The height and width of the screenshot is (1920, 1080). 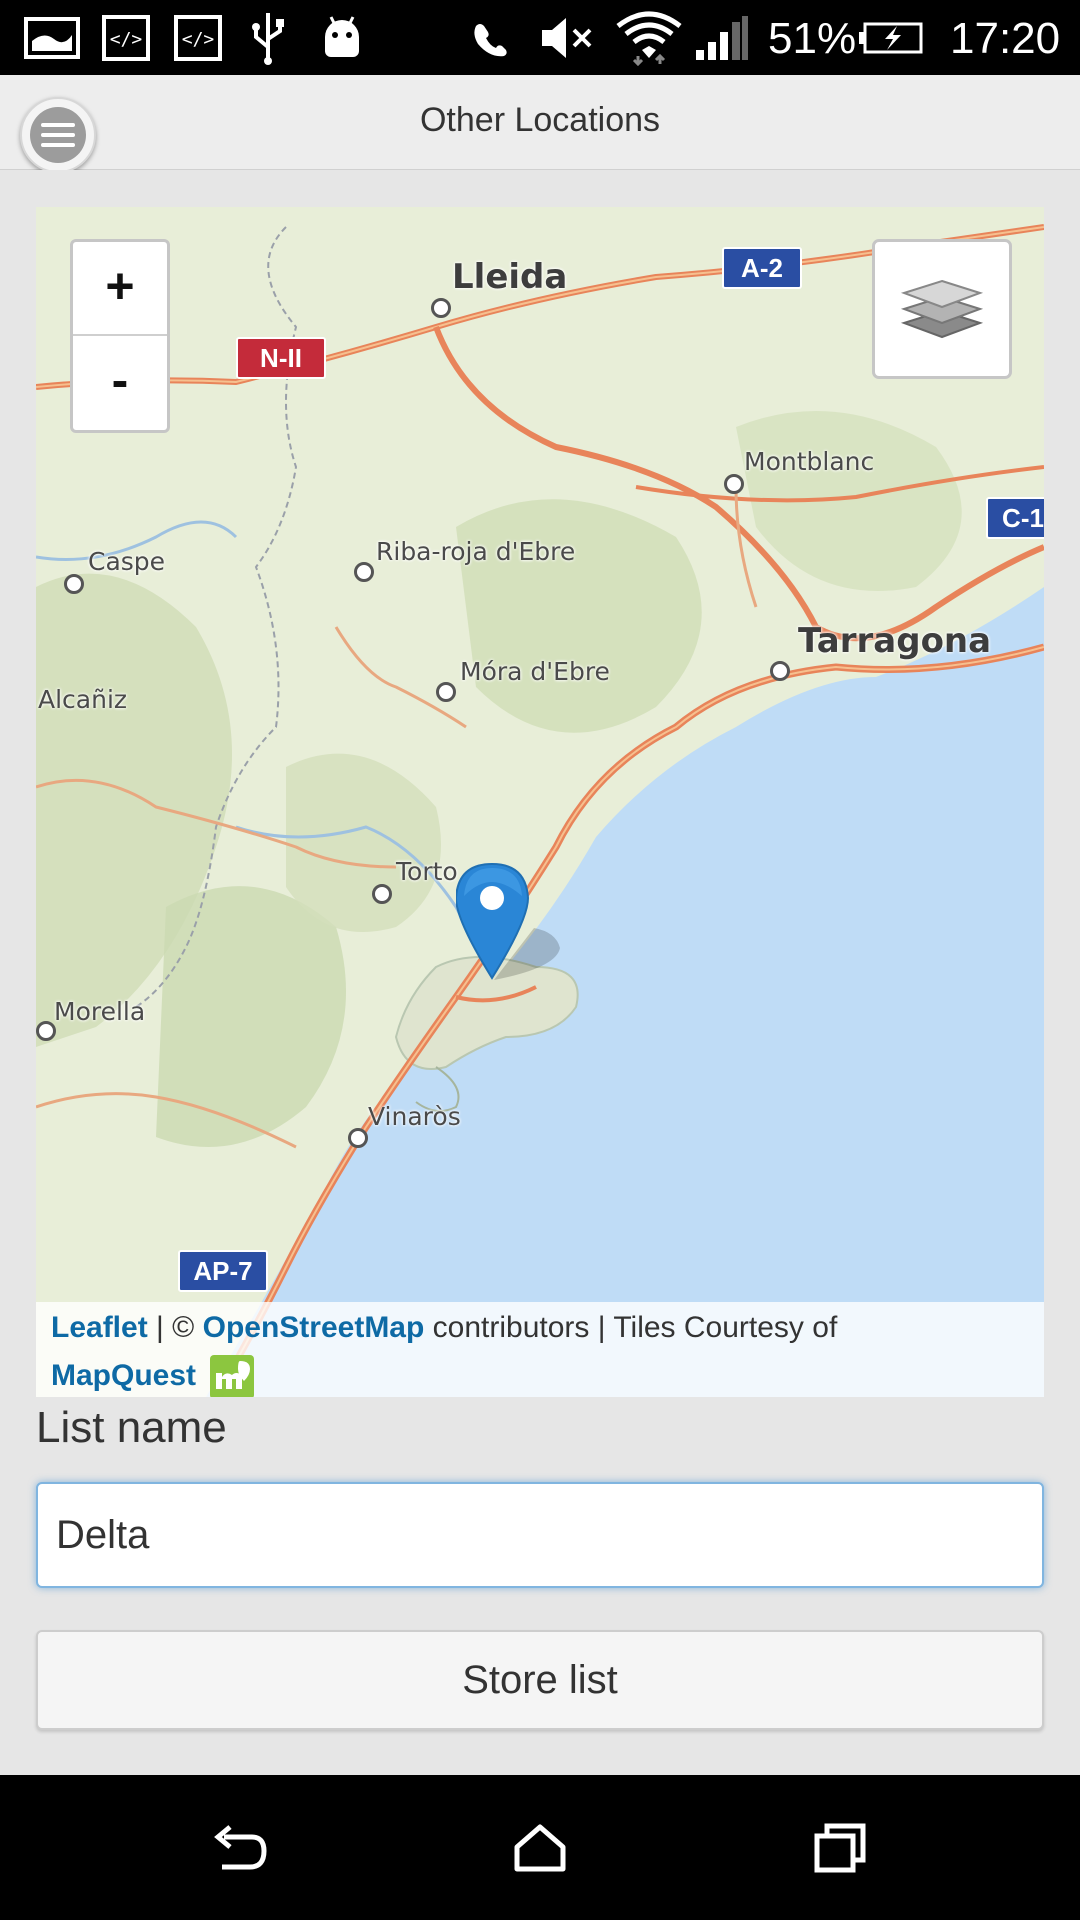 What do you see at coordinates (131, 1427) in the screenshot?
I see `list-name-label: List name` at bounding box center [131, 1427].